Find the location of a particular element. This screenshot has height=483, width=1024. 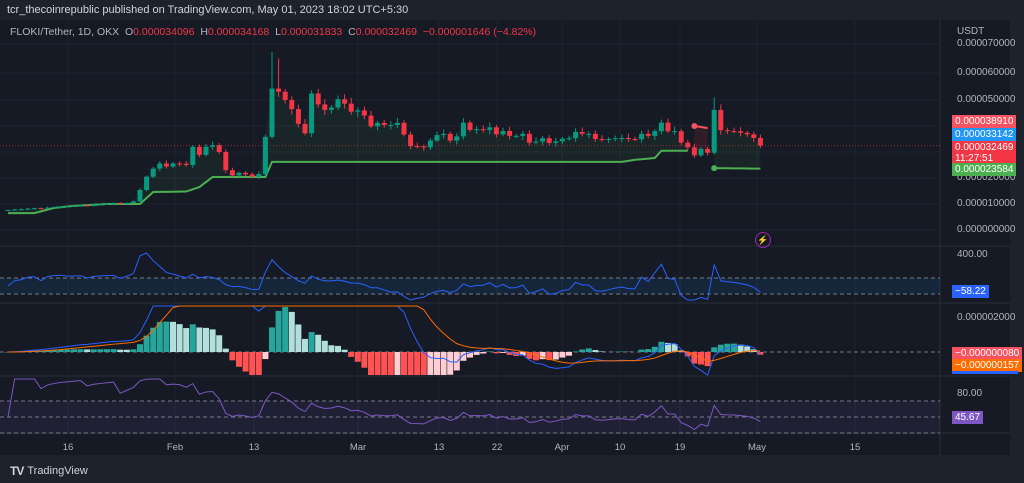

tradingview-logo-icon: TV is located at coordinates (17, 471).